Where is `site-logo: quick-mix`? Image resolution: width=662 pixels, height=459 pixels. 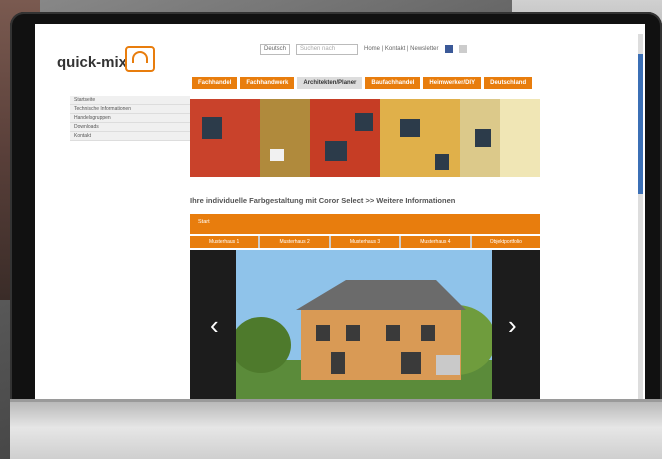 site-logo: quick-mix is located at coordinates (92, 62).